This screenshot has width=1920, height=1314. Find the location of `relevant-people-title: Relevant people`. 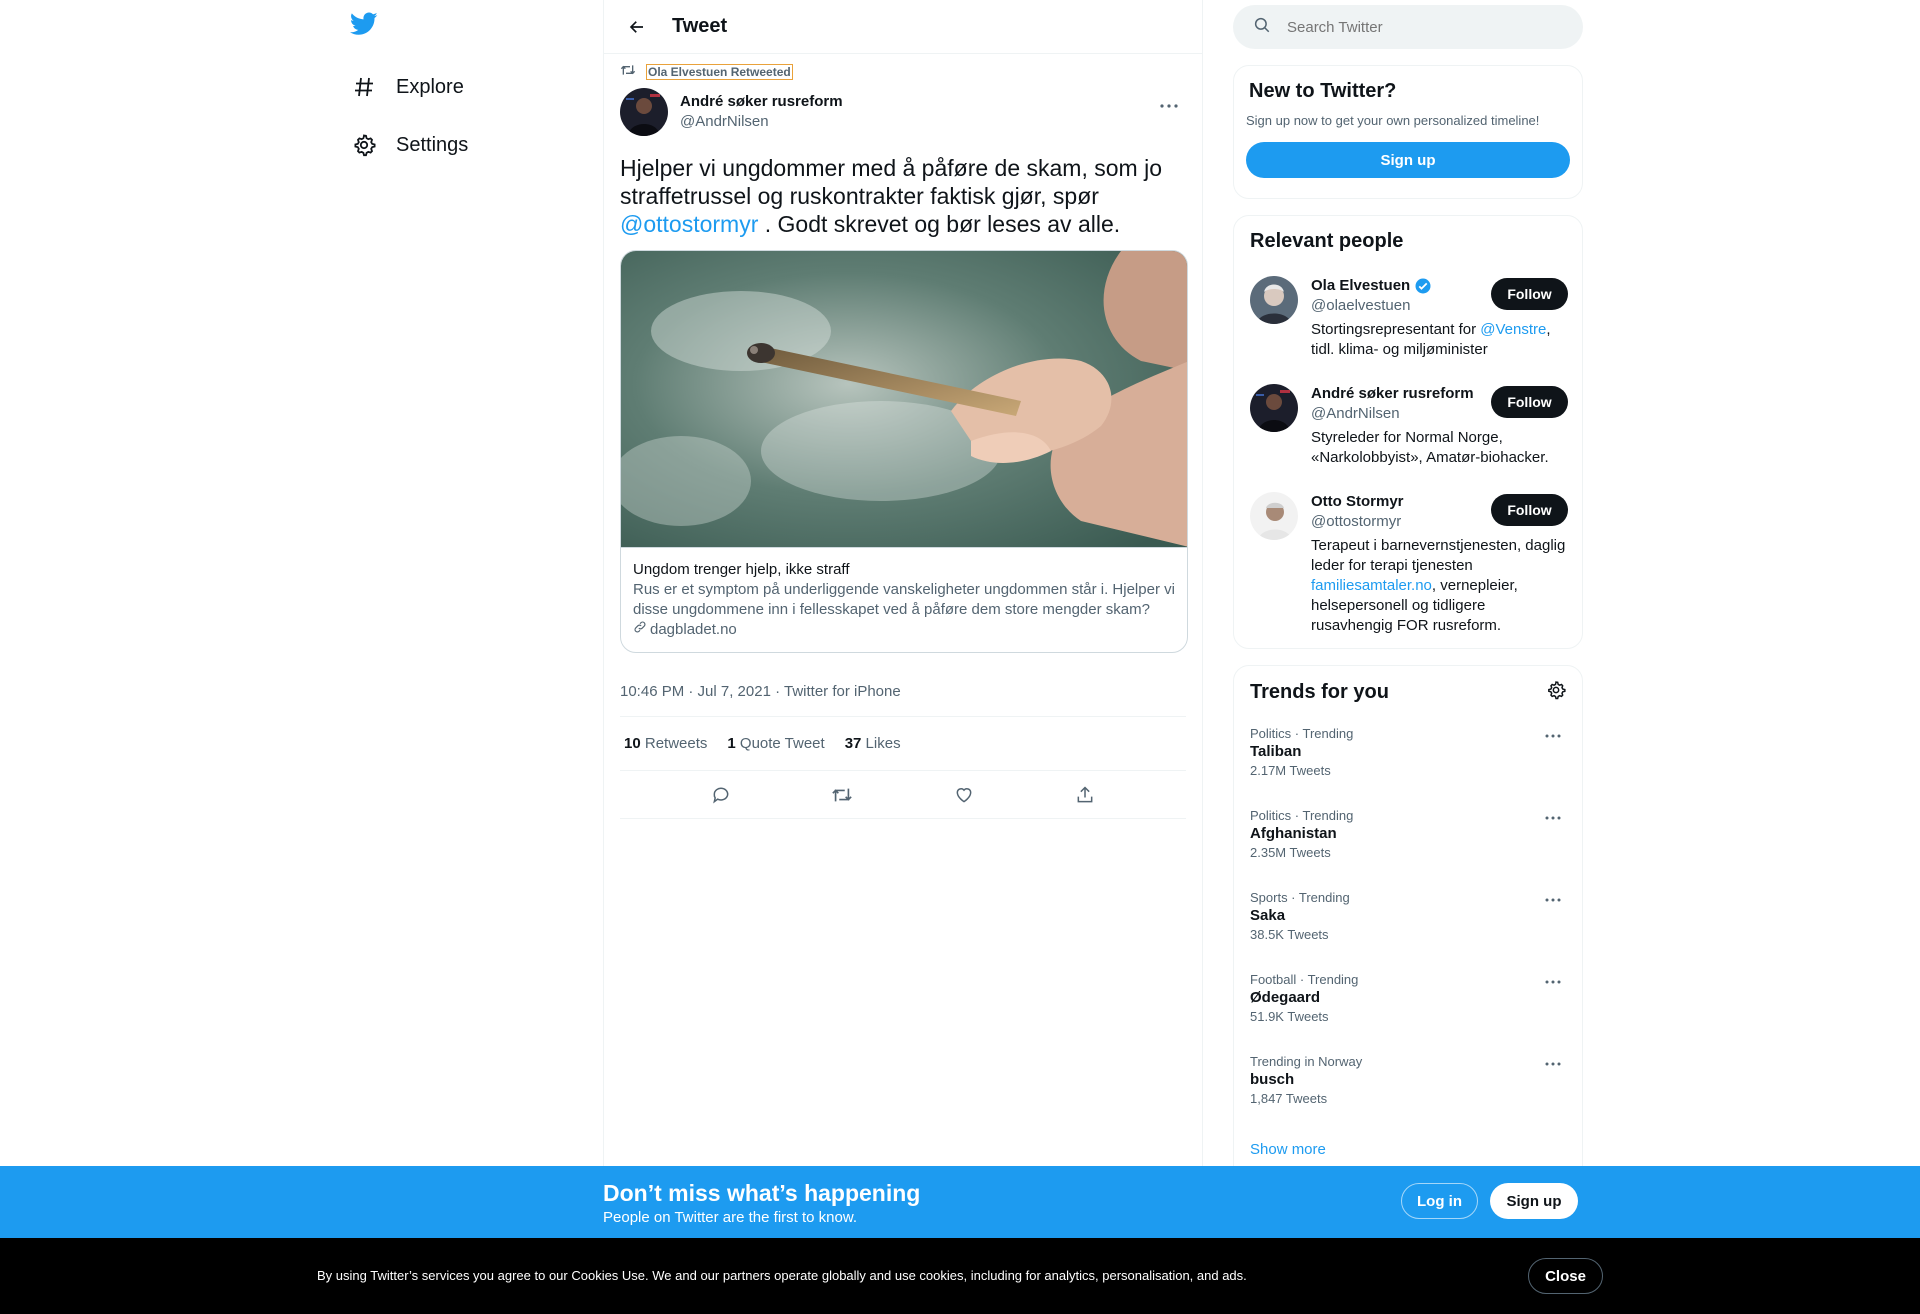

relevant-people-title: Relevant people is located at coordinates (1327, 241).